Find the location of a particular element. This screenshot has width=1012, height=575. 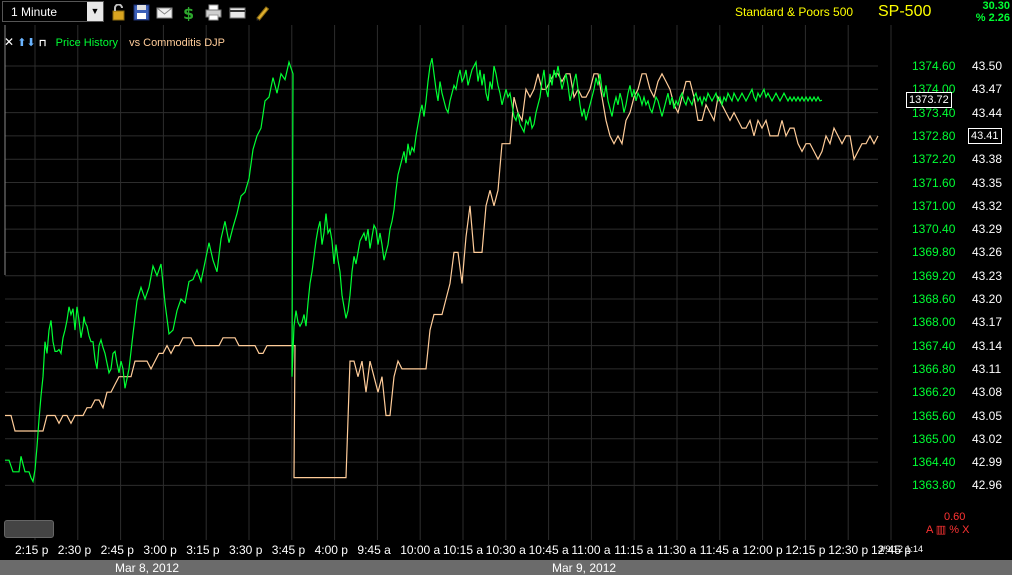

symbol-ticker: SP-500 is located at coordinates (905, 11).